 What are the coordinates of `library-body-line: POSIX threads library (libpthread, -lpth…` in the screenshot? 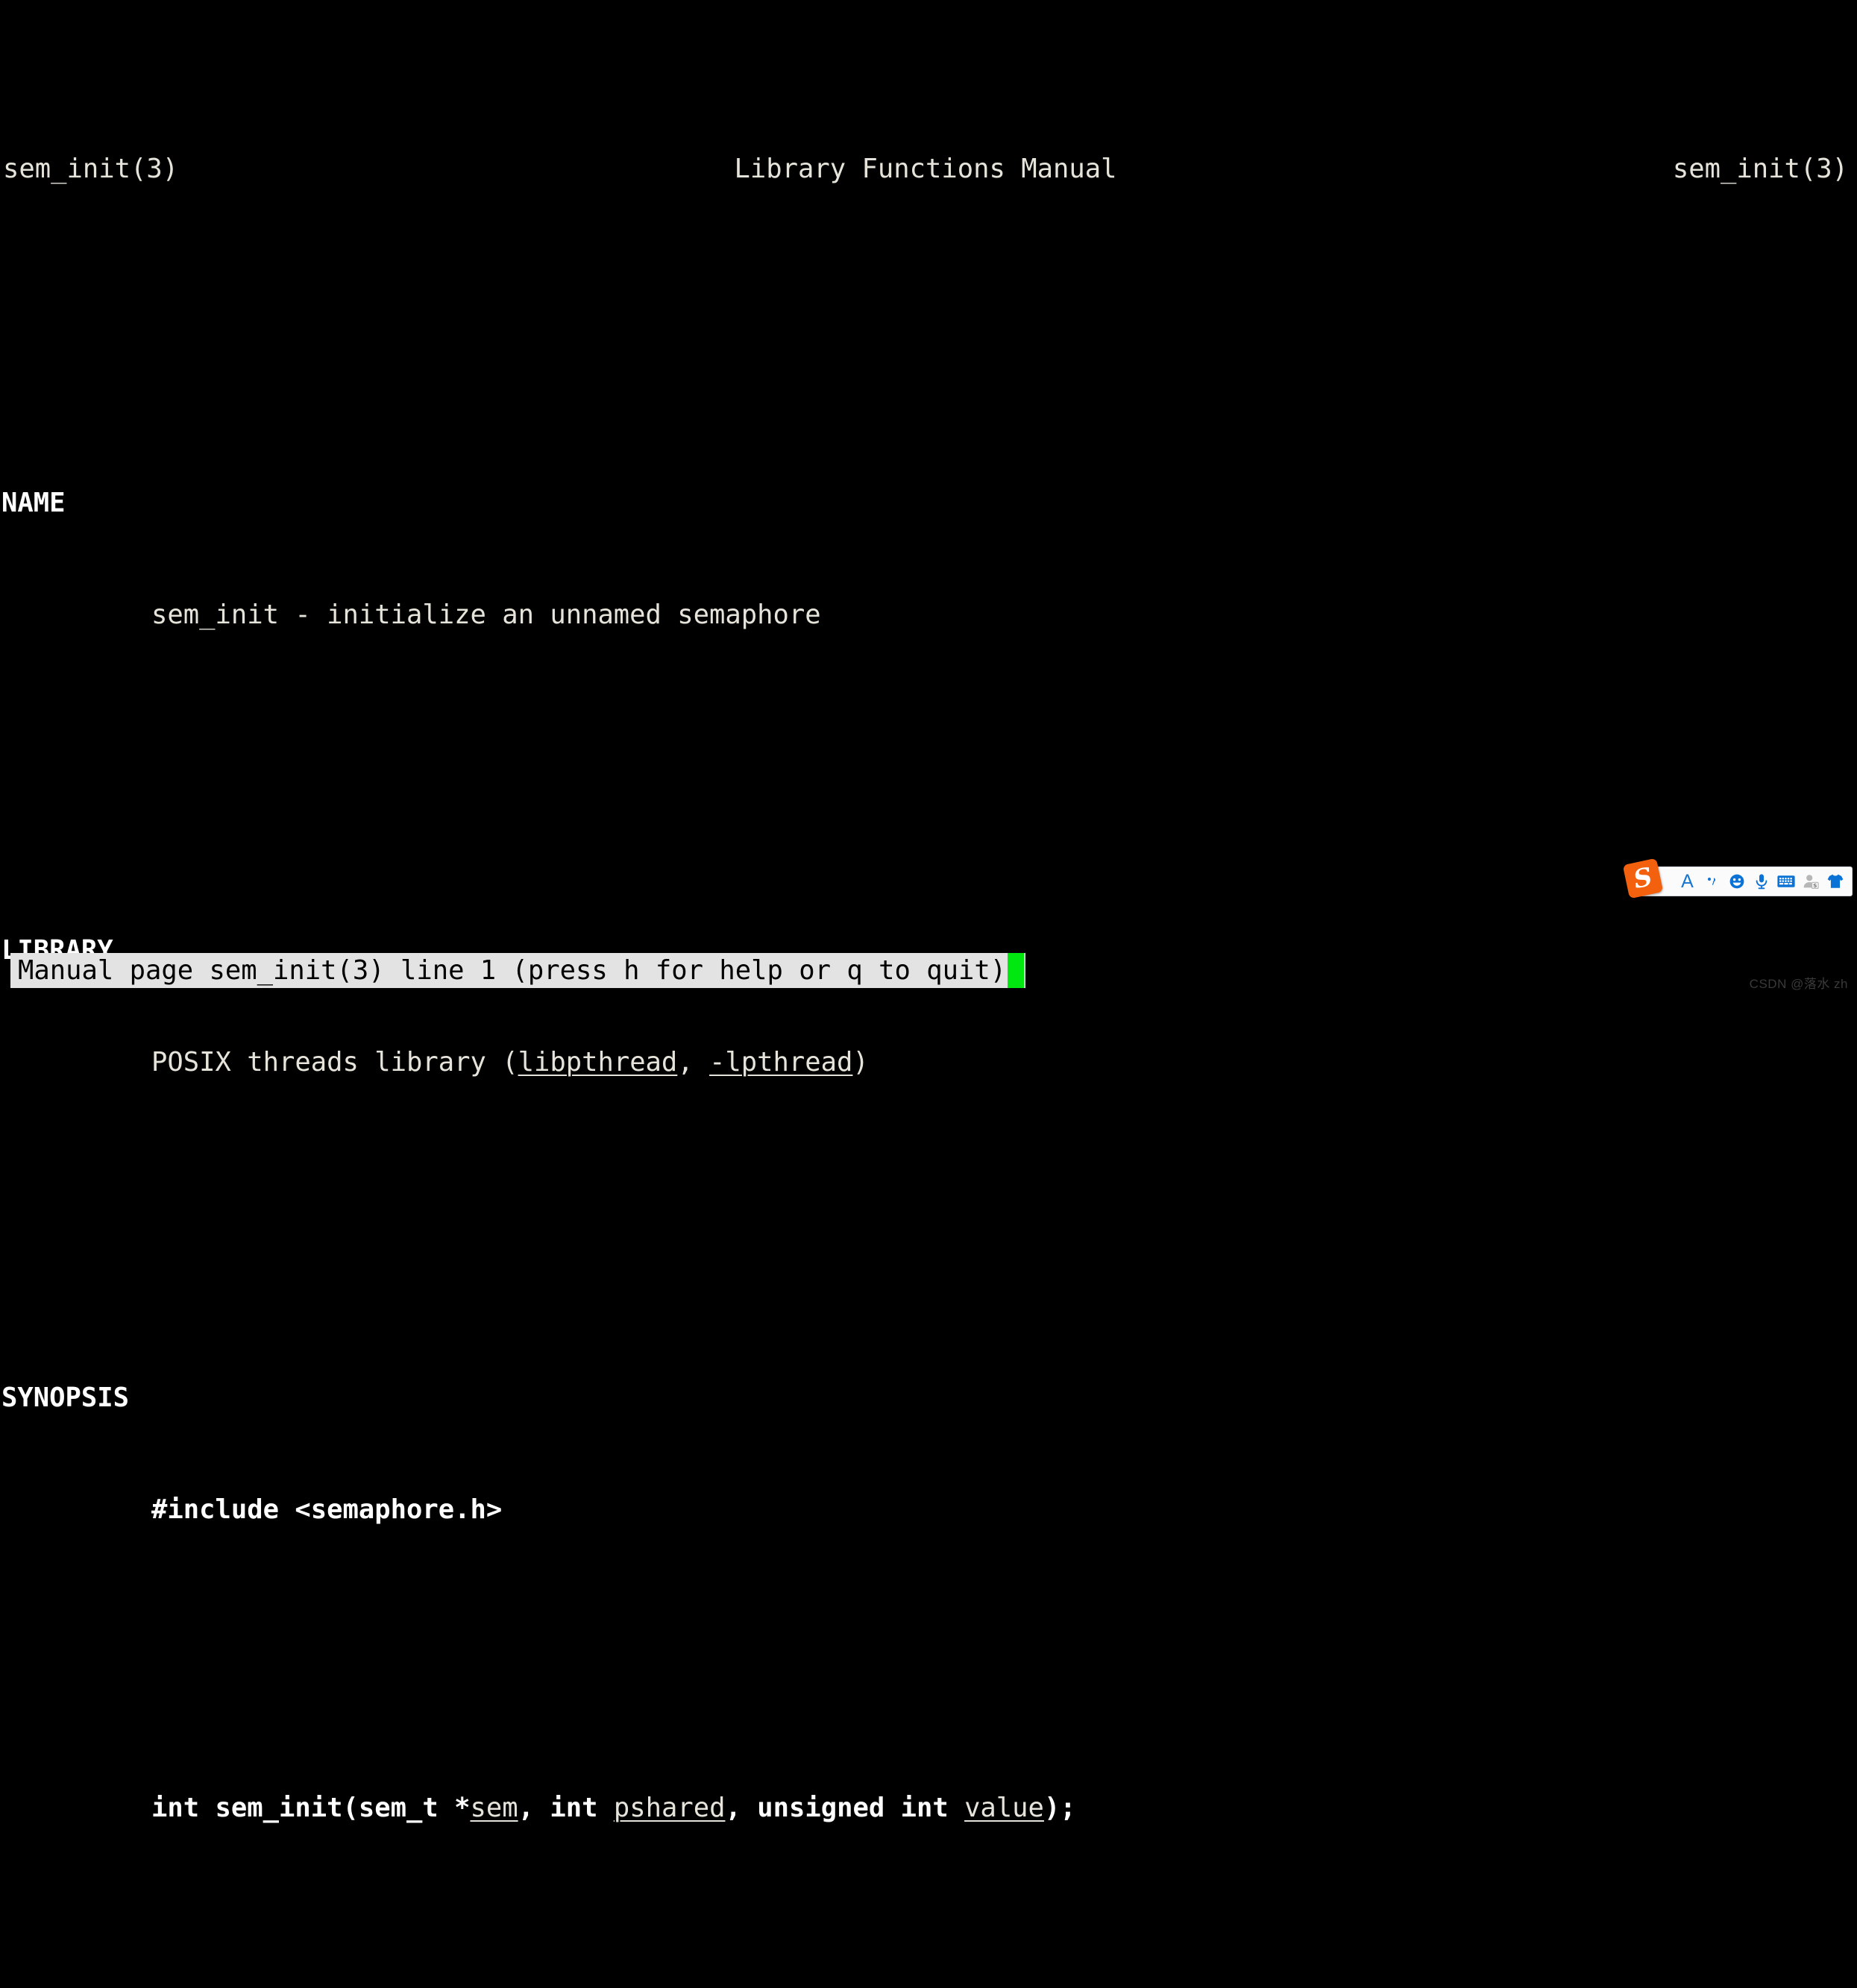 It's located at (928, 1062).